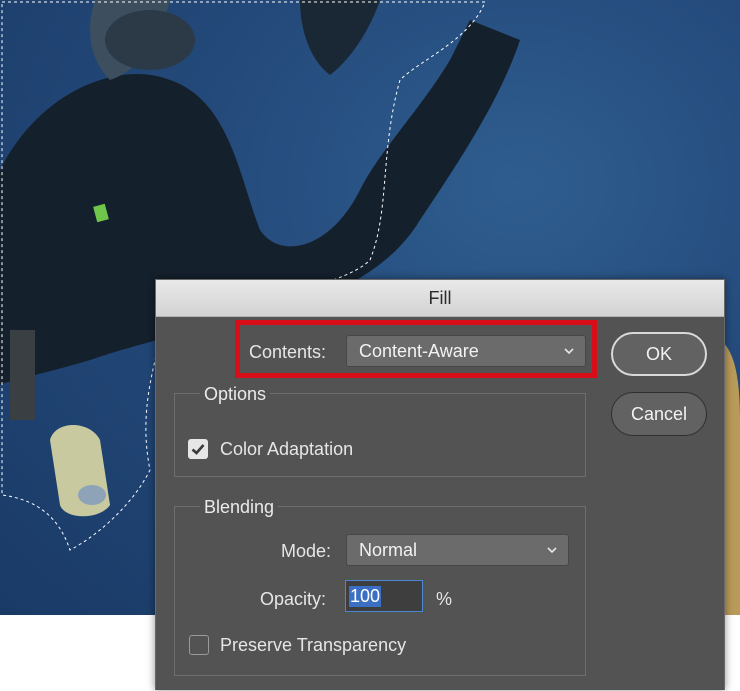 The image size is (740, 691). What do you see at coordinates (419, 350) in the screenshot?
I see `contents-value: Content-Aware` at bounding box center [419, 350].